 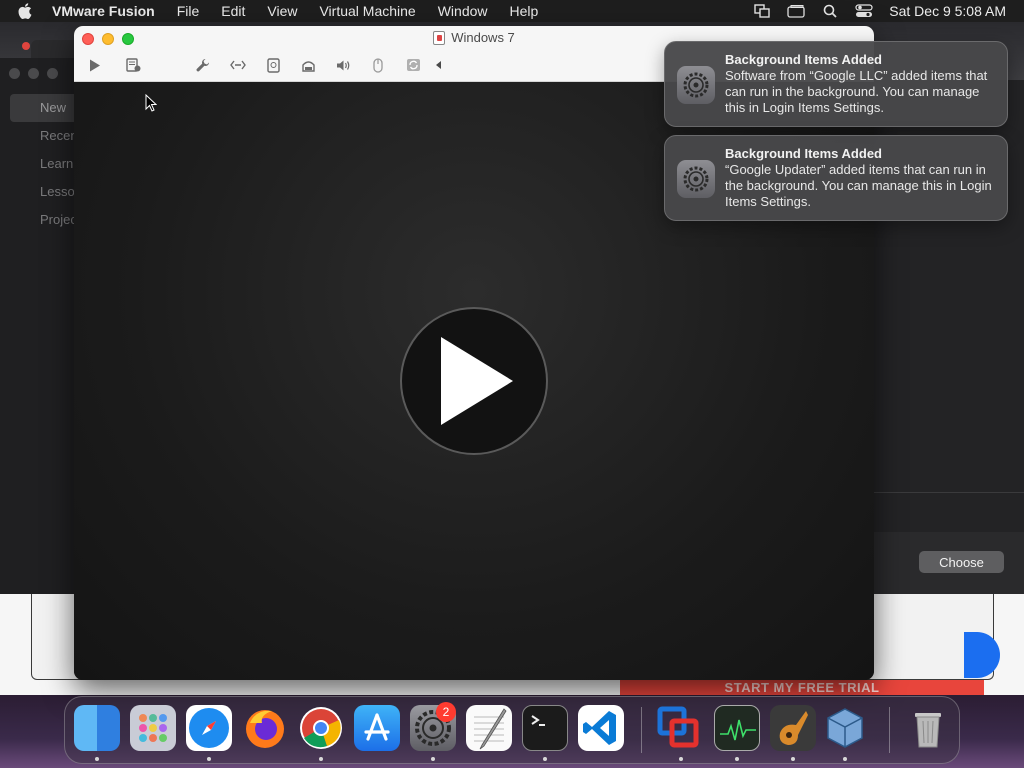 What do you see at coordinates (947, 11) in the screenshot?
I see `menu-clock: Sat Dec 9 5:08 AM` at bounding box center [947, 11].